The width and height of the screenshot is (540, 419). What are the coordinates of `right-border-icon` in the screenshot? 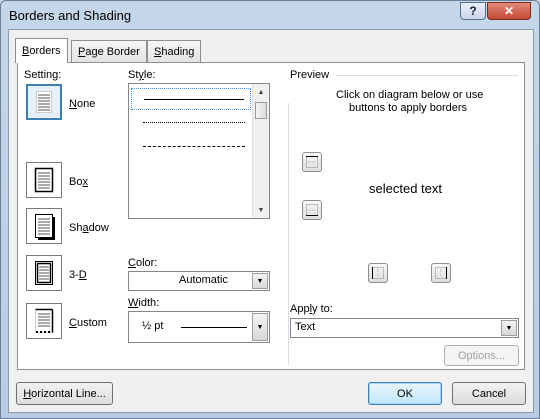 It's located at (441, 273).